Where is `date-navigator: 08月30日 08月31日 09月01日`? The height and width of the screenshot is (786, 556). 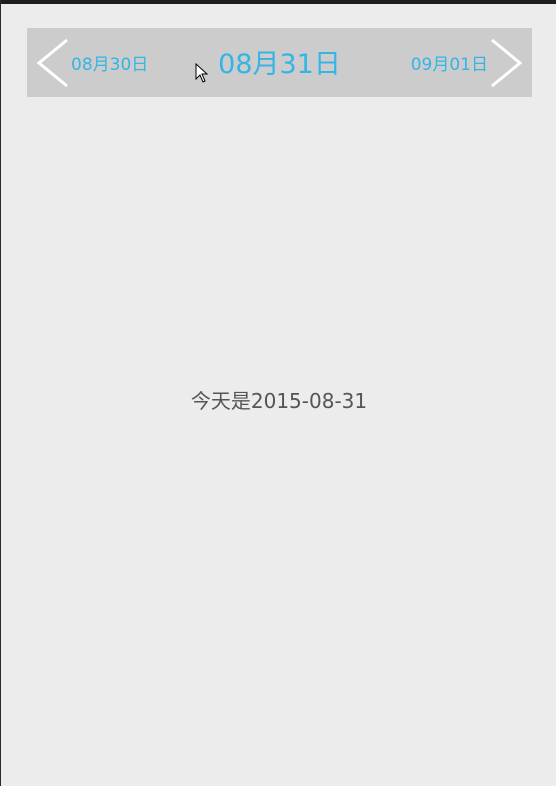
date-navigator: 08月30日 08月31日 09月01日 is located at coordinates (279, 62).